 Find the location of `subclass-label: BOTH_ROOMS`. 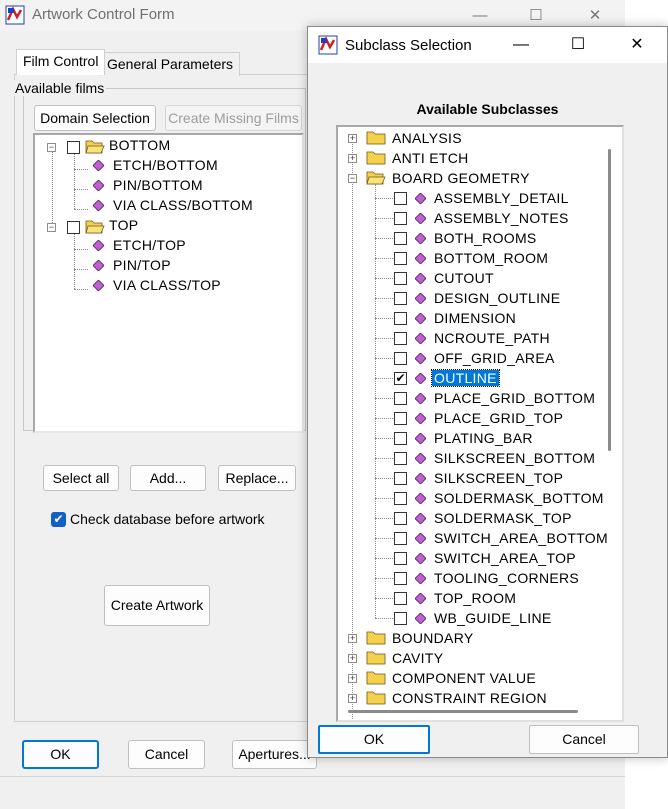

subclass-label: BOTH_ROOMS is located at coordinates (485, 238).